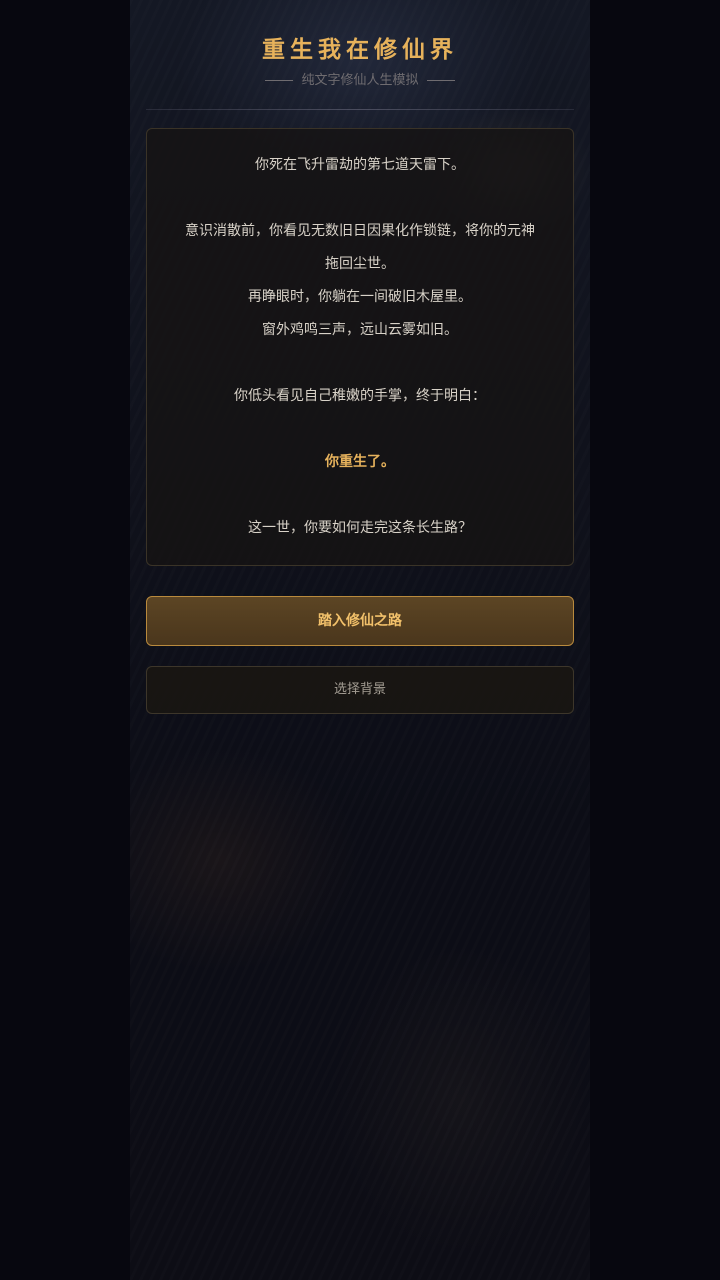  Describe the element at coordinates (360, 109) in the screenshot. I see `header-divider` at that location.